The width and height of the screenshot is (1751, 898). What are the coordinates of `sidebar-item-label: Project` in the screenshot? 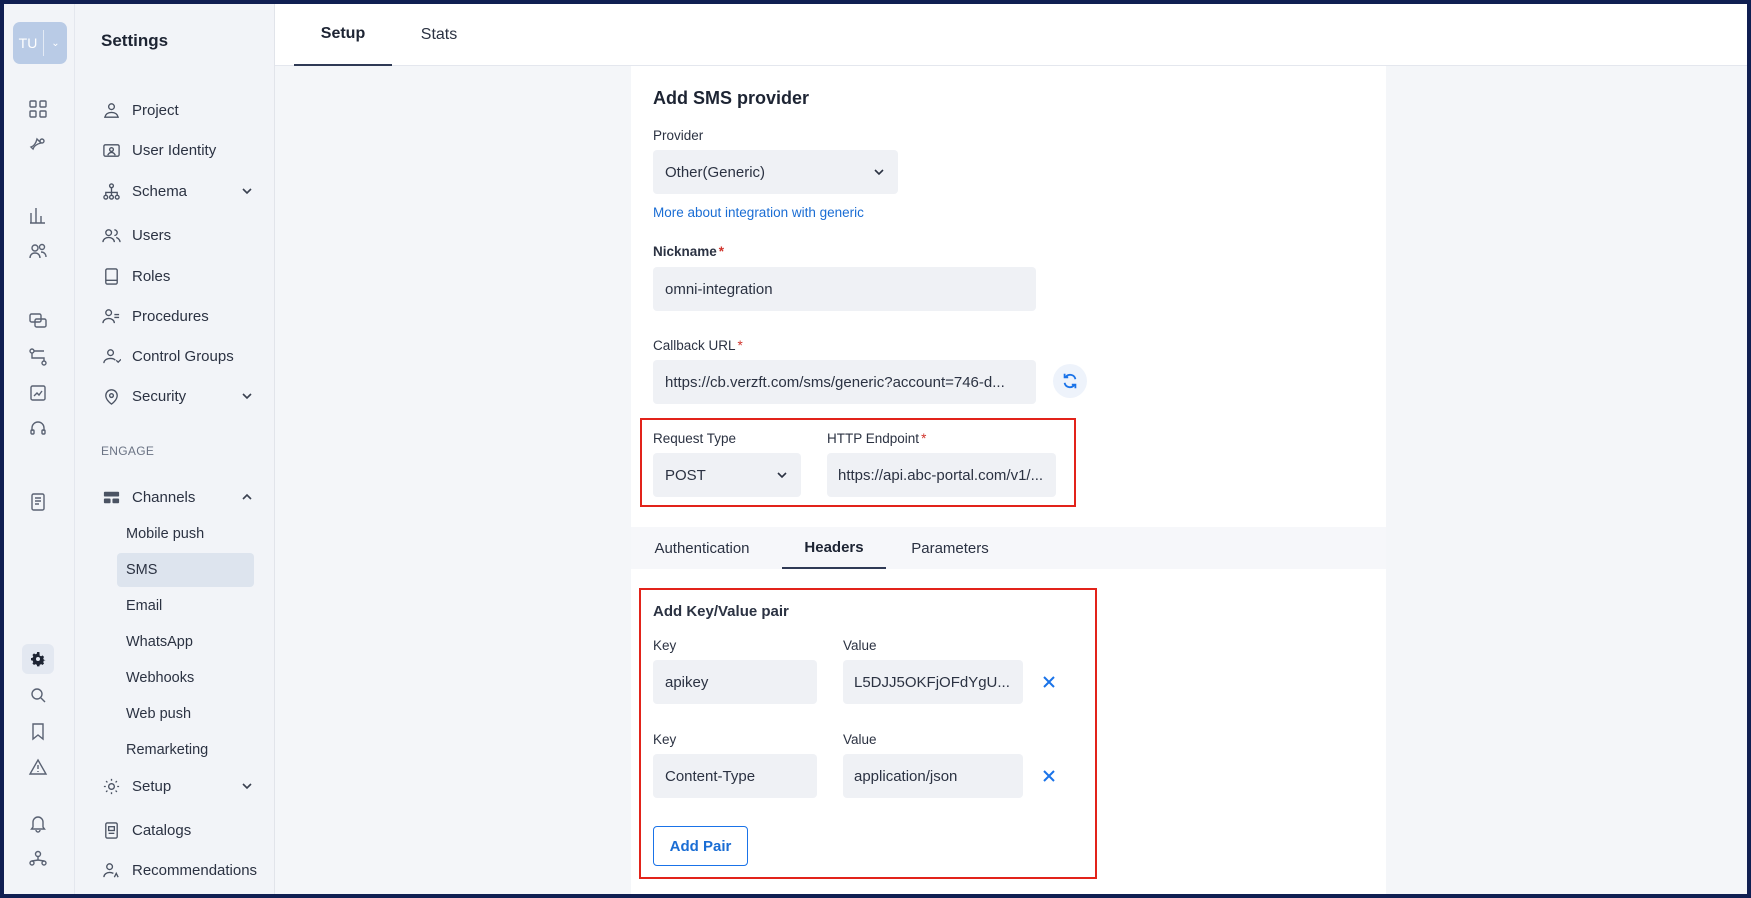 It's located at (155, 110).